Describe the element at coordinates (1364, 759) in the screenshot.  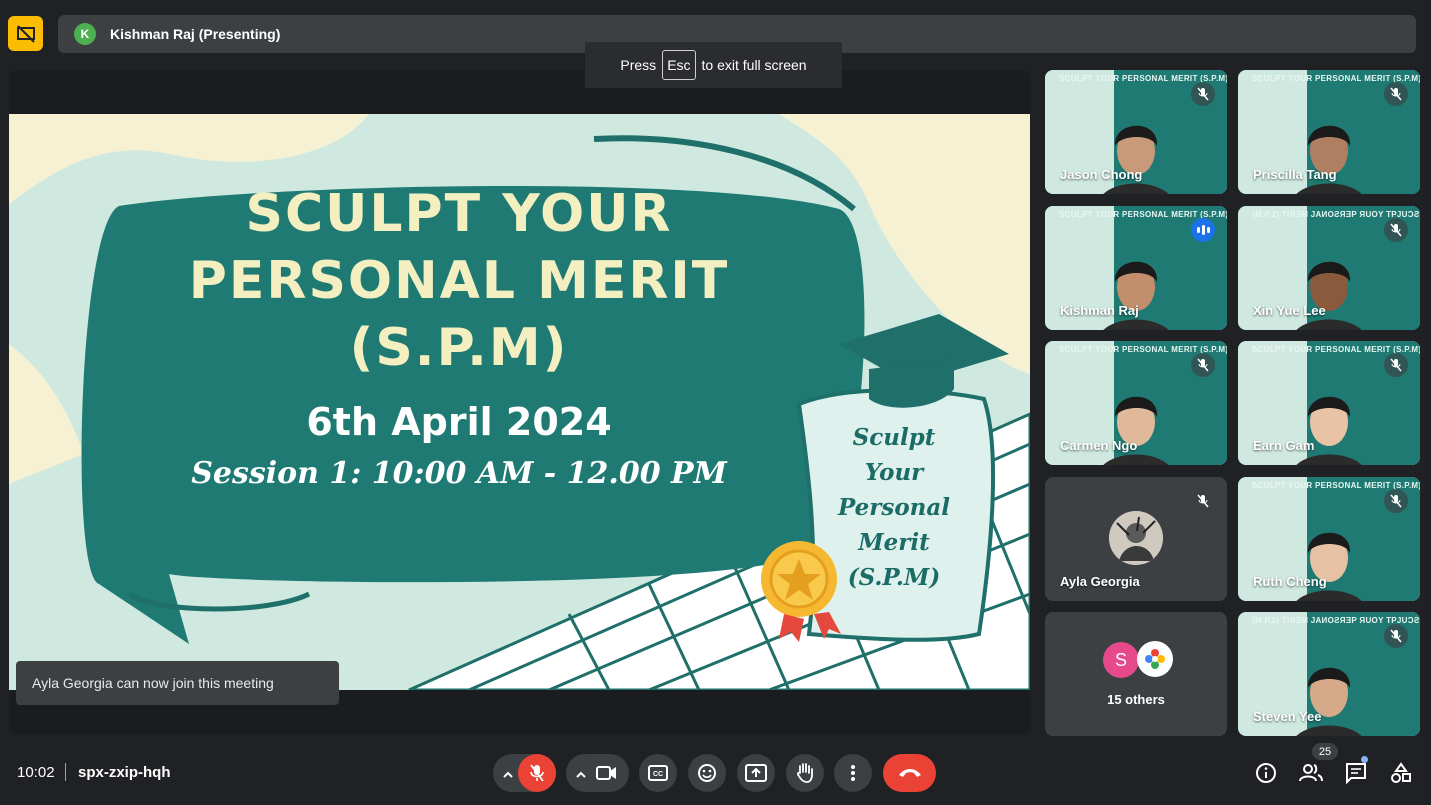
I see `chat-unread-indicator` at that location.